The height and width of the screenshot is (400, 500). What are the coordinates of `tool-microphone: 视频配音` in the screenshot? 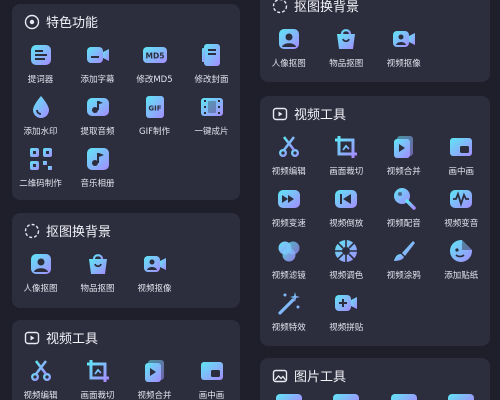 It's located at (404, 210).